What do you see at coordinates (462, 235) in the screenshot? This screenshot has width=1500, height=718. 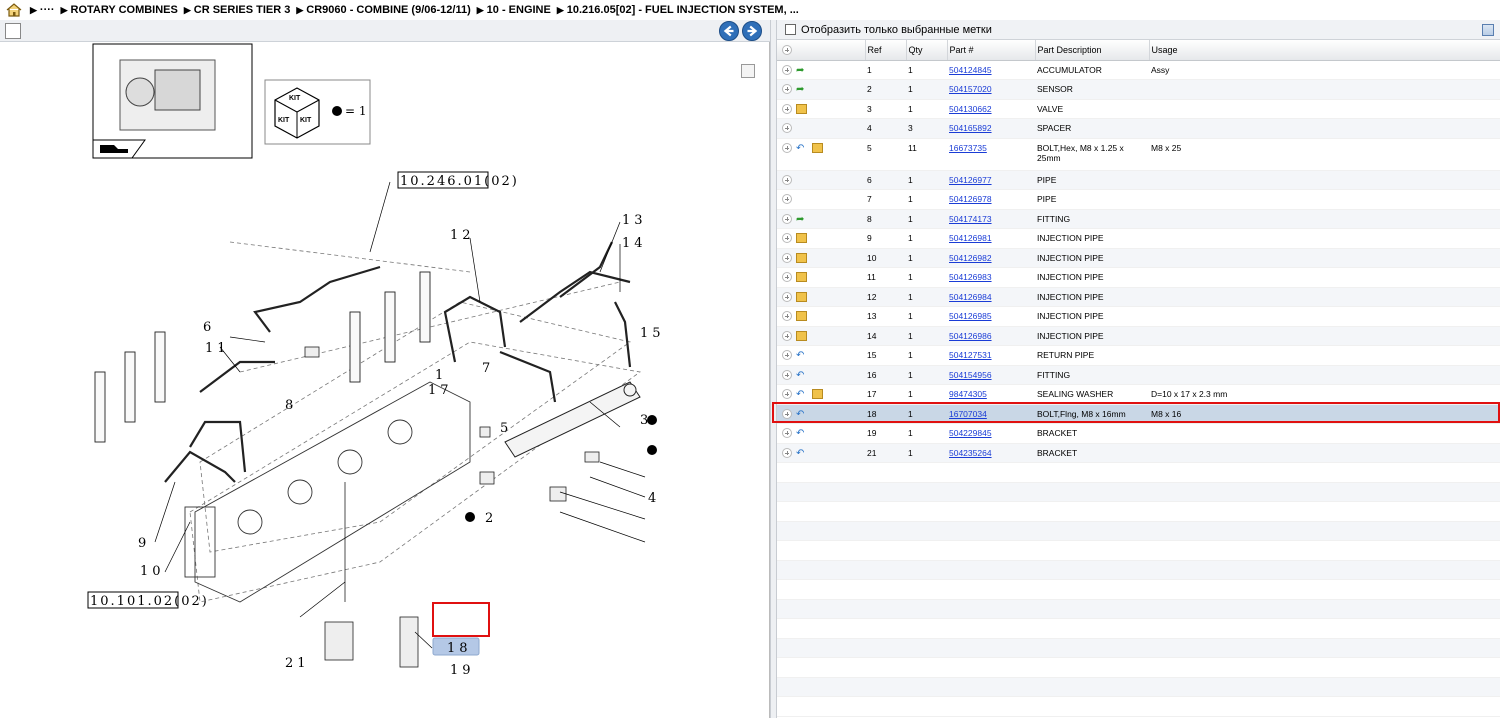 I see `callout-12: 12` at bounding box center [462, 235].